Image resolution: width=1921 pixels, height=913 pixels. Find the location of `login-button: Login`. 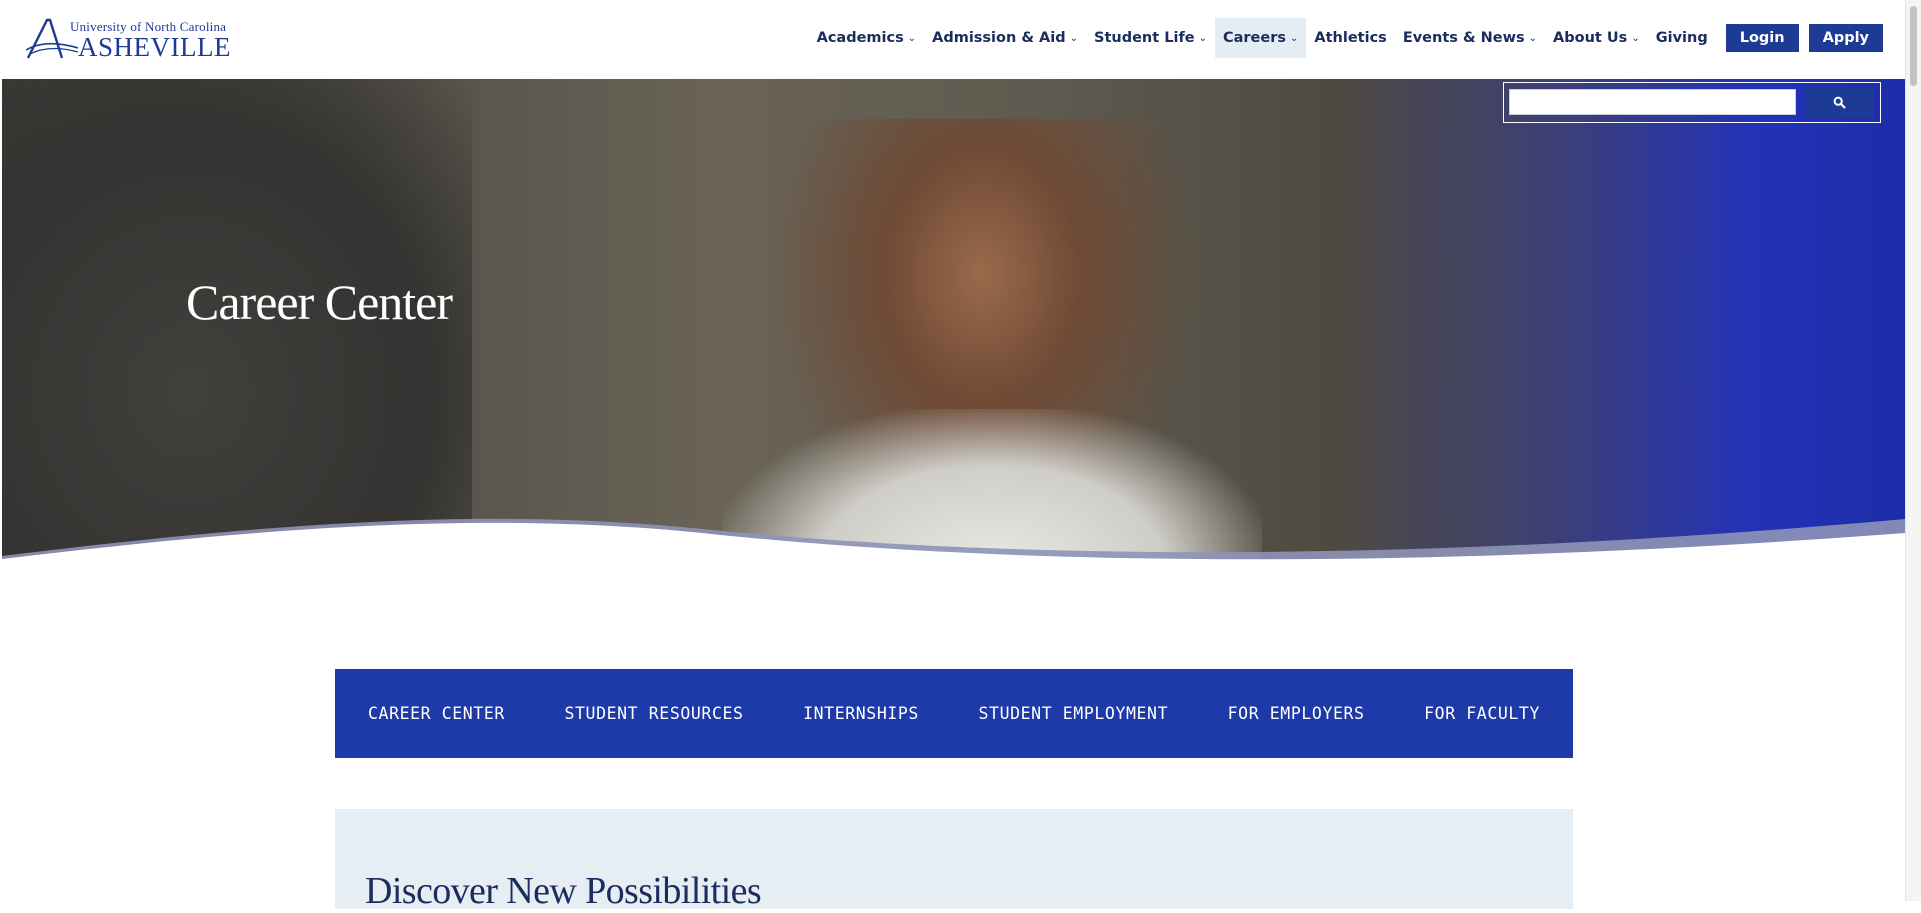

login-button: Login is located at coordinates (1762, 38).